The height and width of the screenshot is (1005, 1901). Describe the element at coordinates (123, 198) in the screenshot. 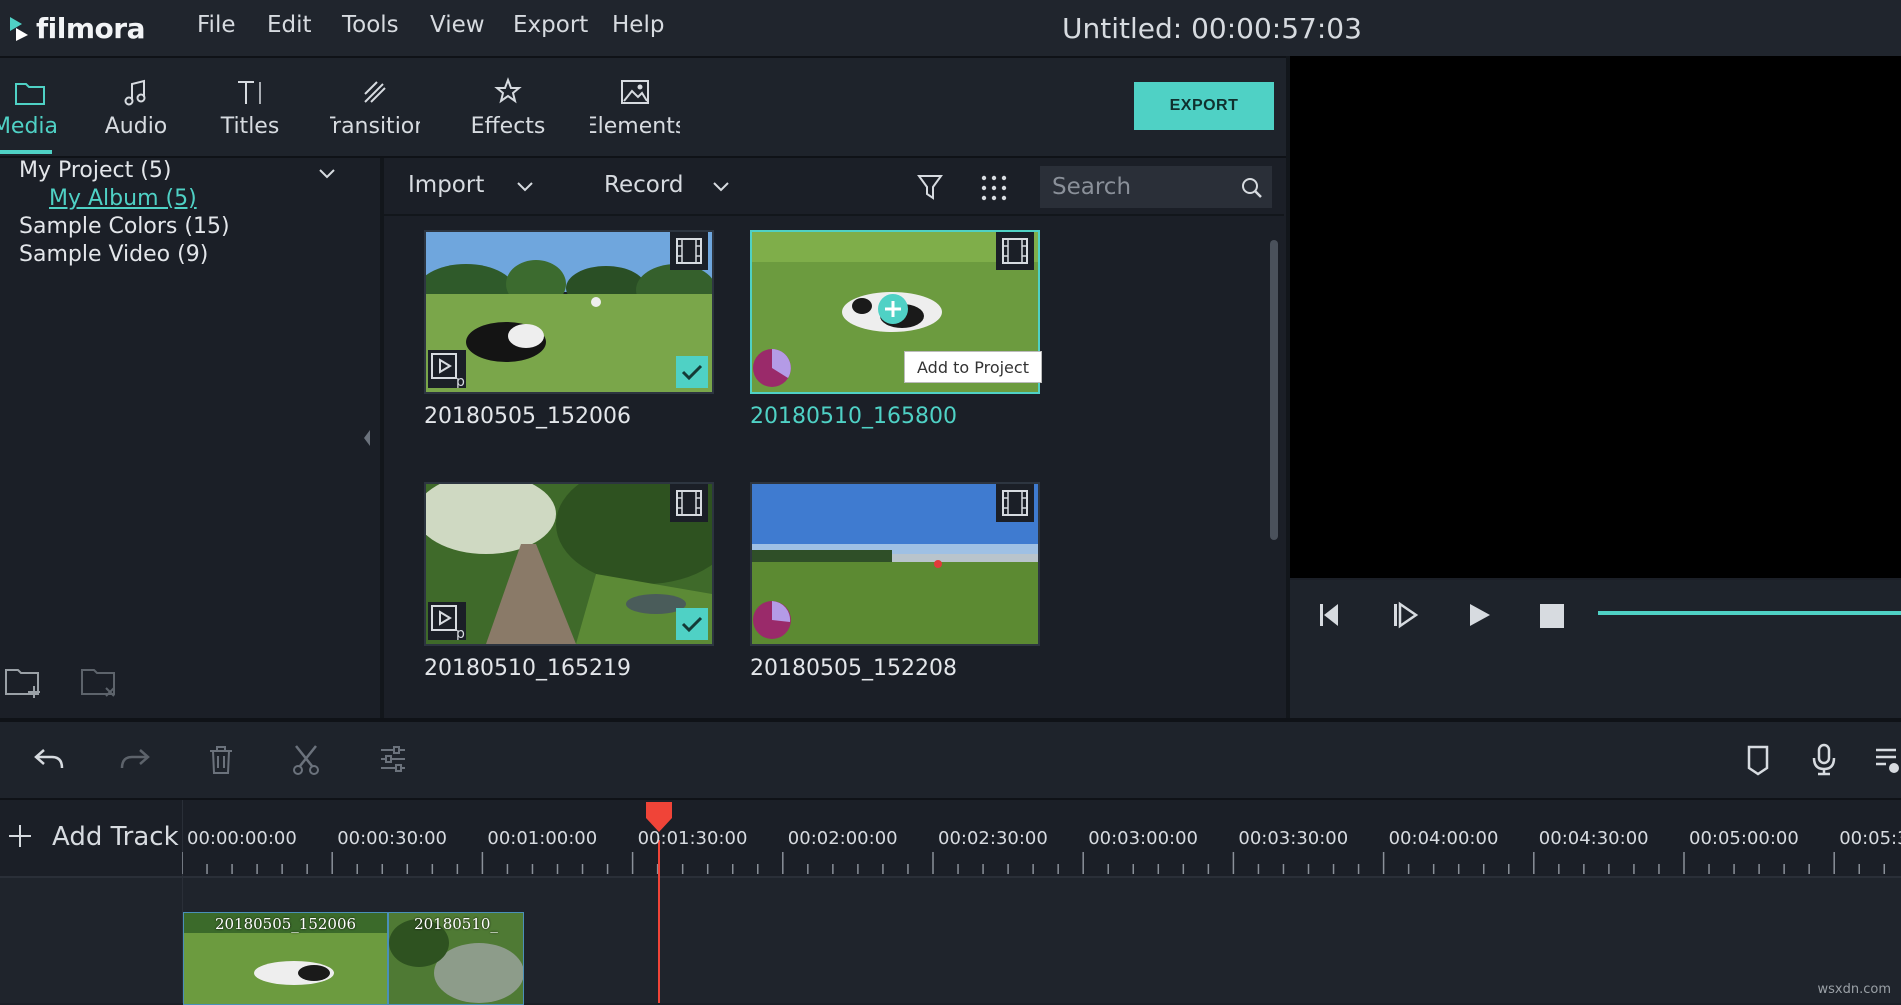

I see `library-my-album: My Album (5)` at that location.